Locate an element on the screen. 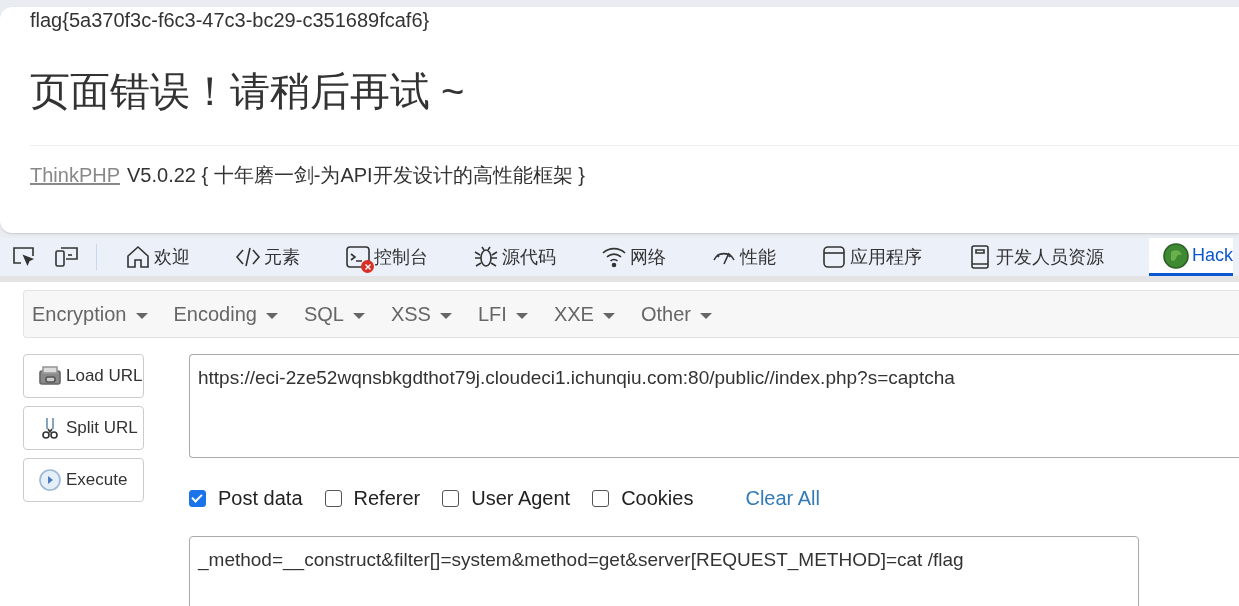 Image resolution: width=1239 pixels, height=606 pixels. bug-icon is located at coordinates (486, 257).